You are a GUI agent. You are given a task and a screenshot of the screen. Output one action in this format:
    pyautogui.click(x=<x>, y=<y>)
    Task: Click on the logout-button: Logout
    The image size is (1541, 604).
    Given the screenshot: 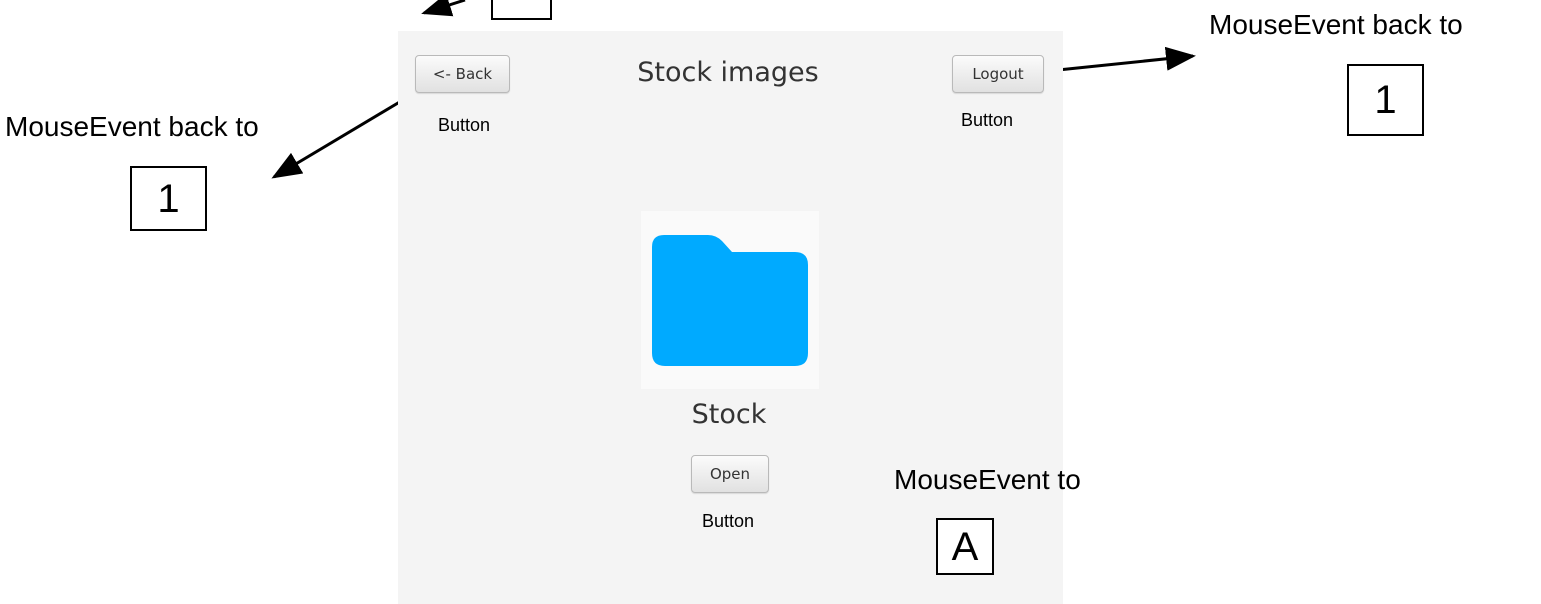 What is the action you would take?
    pyautogui.click(x=998, y=74)
    